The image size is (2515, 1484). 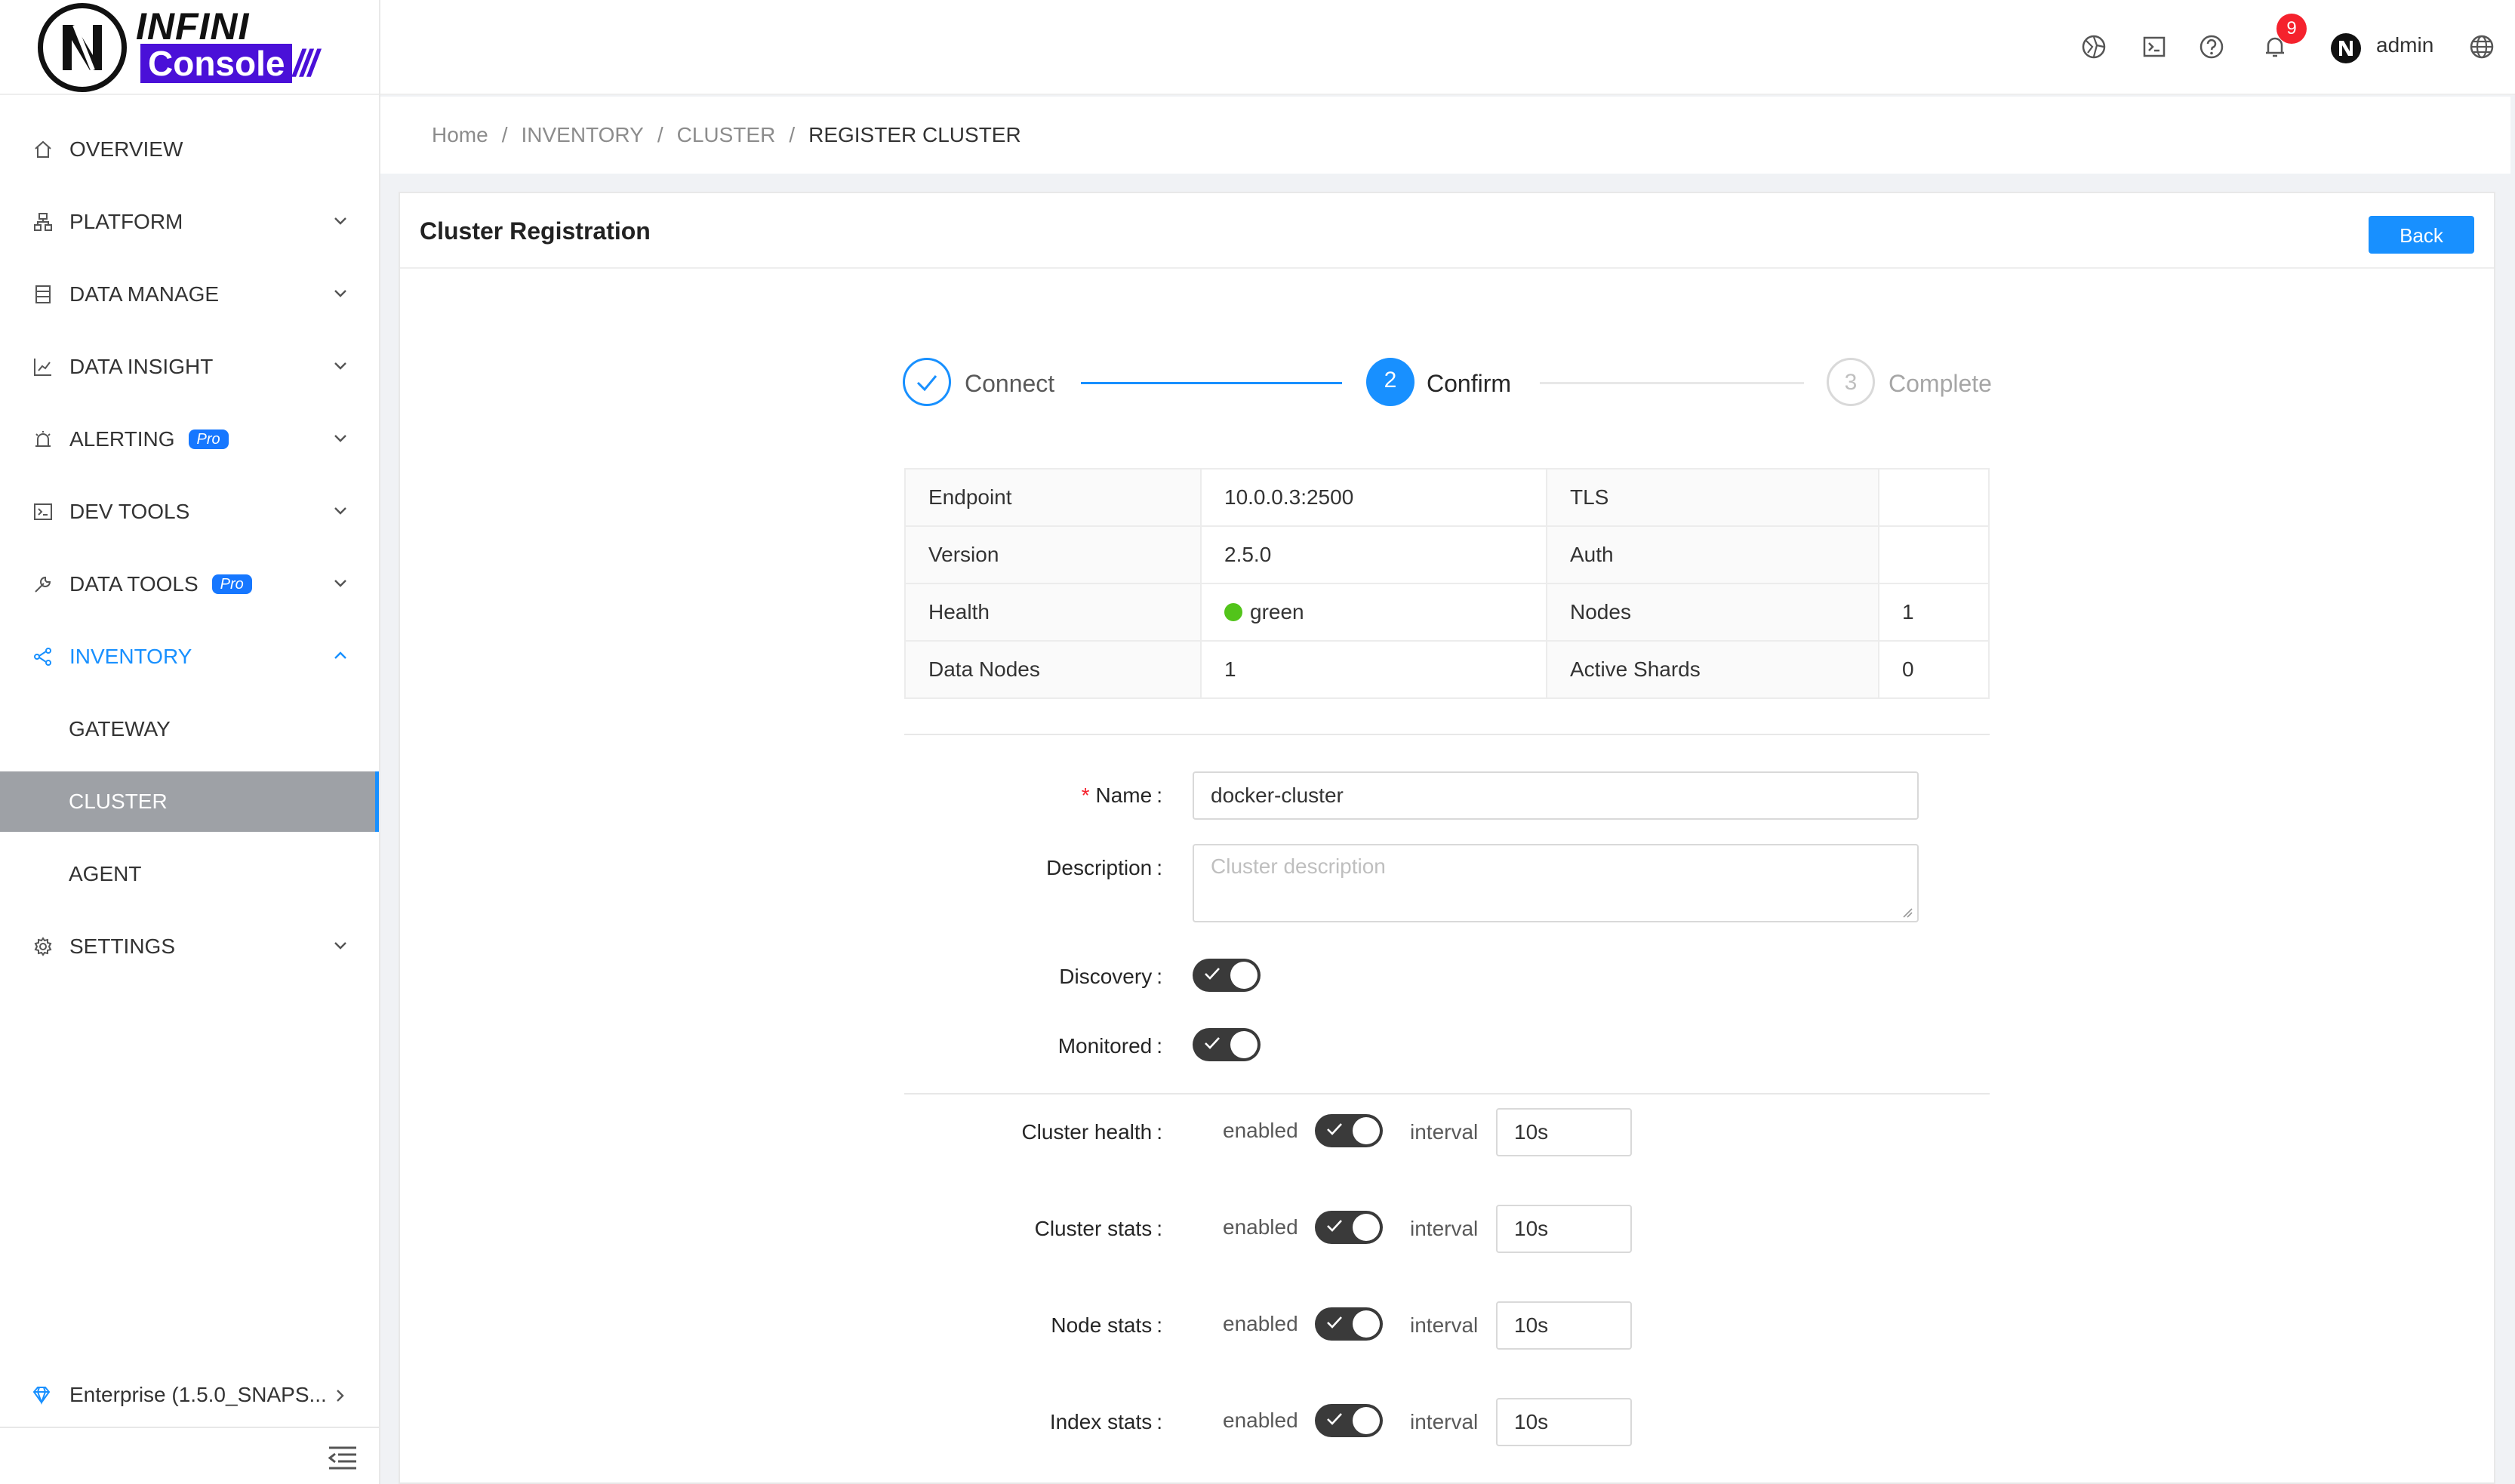 What do you see at coordinates (1564, 1229) in the screenshot?
I see `cluster-stats-interval-input: 10s` at bounding box center [1564, 1229].